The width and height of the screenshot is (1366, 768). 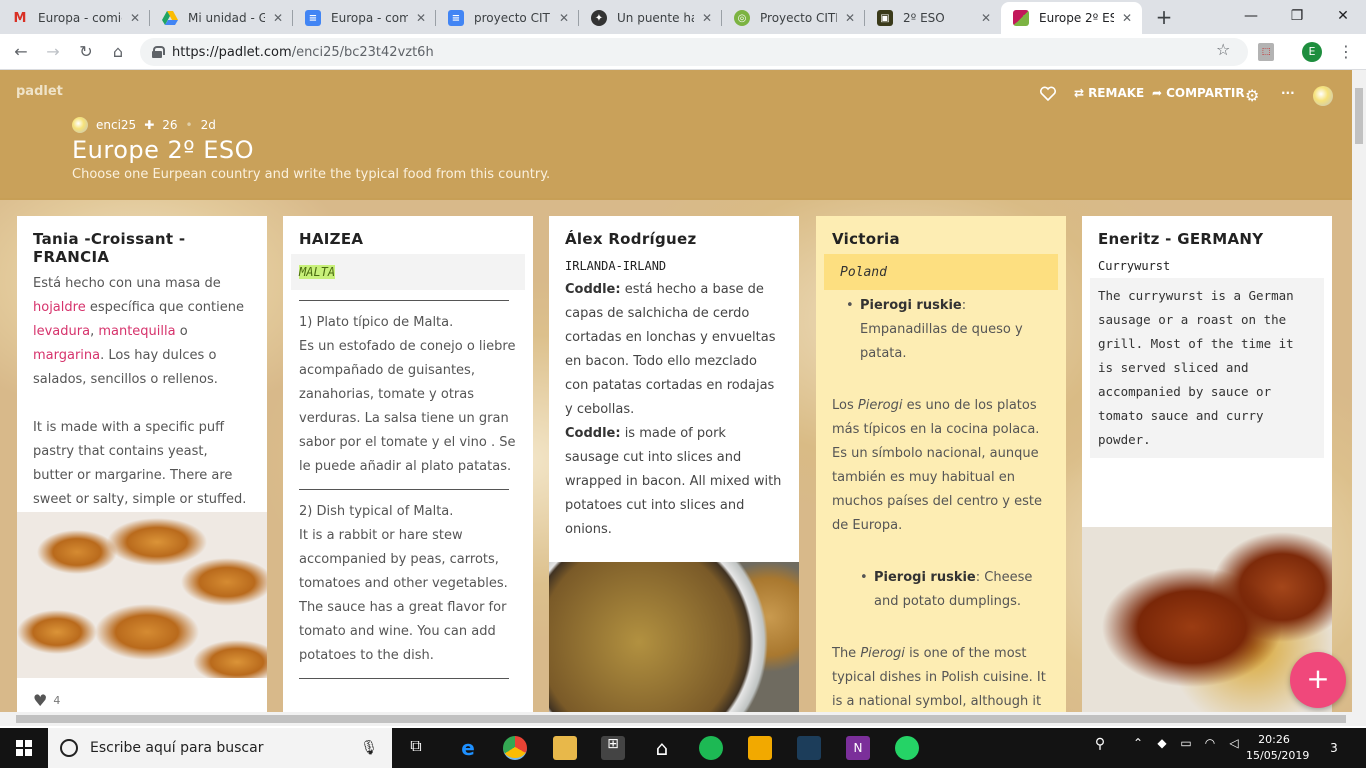 What do you see at coordinates (331, 239) in the screenshot?
I see `post-title: HAIZEA` at bounding box center [331, 239].